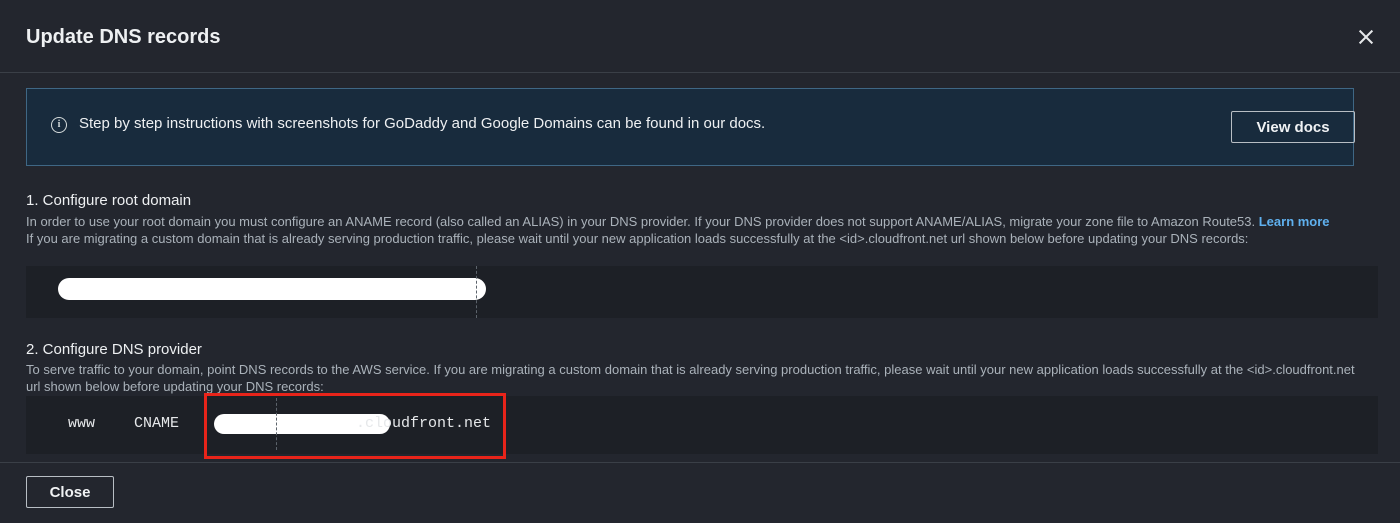 This screenshot has width=1400, height=523. What do you see at coordinates (114, 349) in the screenshot?
I see `section-dns-provider-title: 2. Configure DNS provider` at bounding box center [114, 349].